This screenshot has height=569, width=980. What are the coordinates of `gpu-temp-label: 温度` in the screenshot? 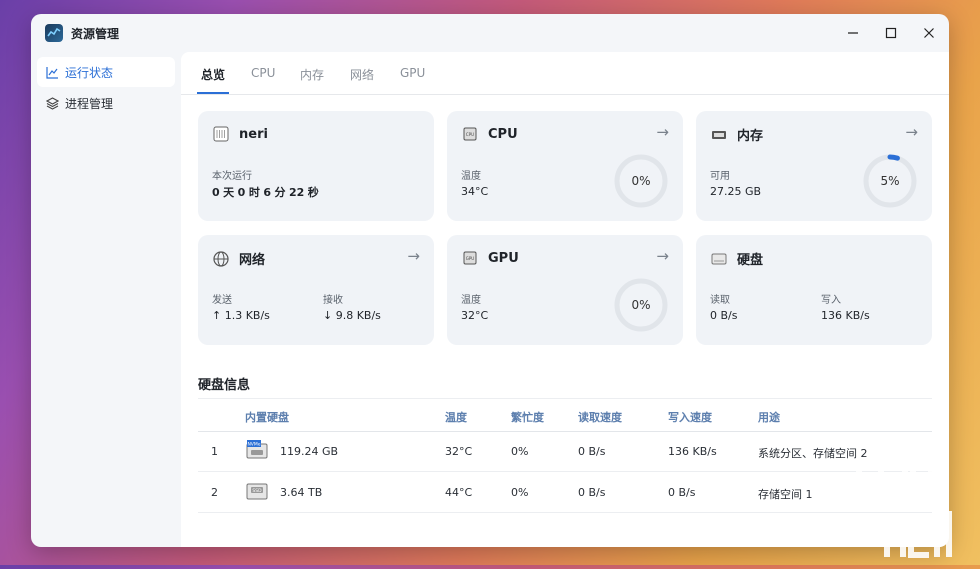 It's located at (471, 300).